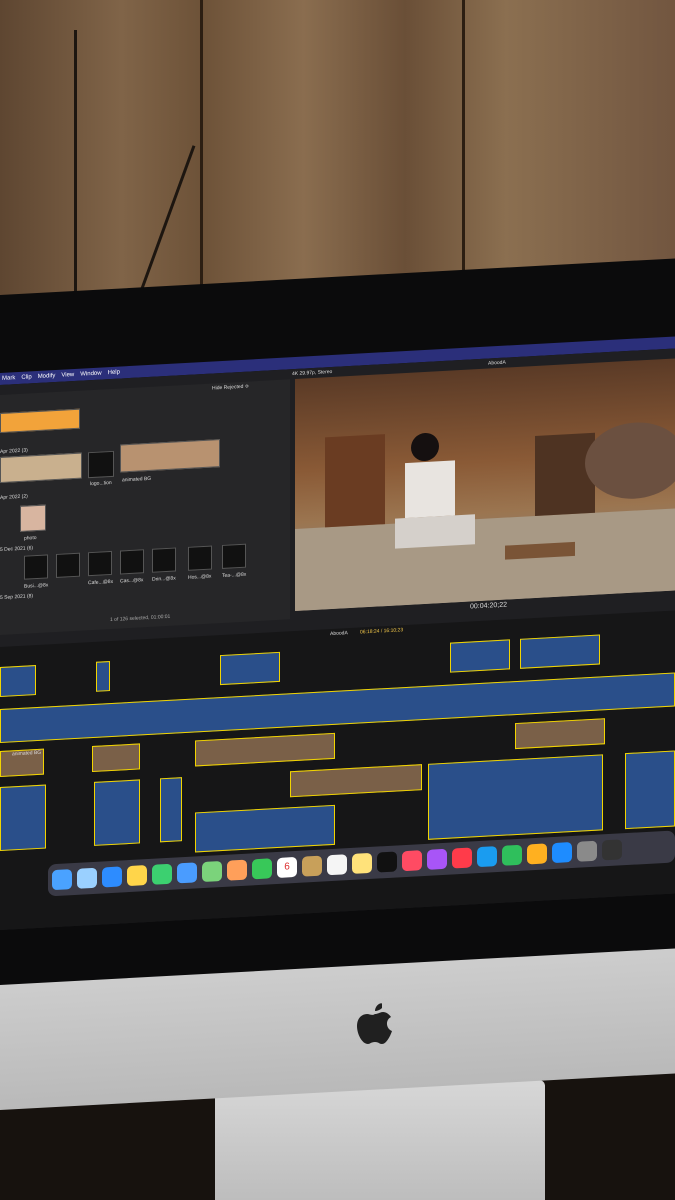  Describe the element at coordinates (485, 517) in the screenshot. I see `video-frame` at that location.